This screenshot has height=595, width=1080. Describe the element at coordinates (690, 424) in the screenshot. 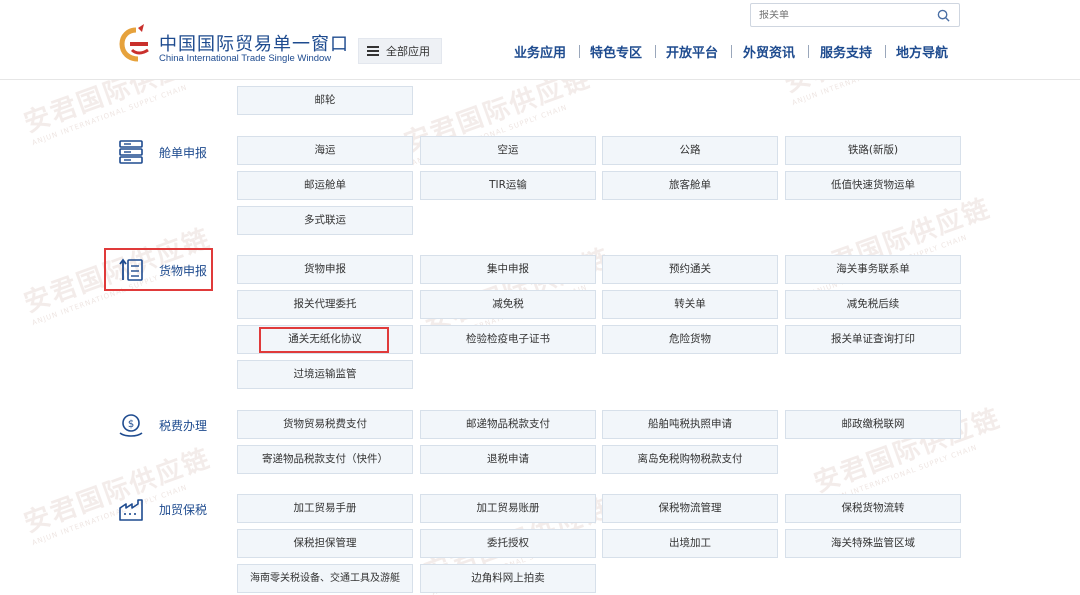

I see `app-button-tonnage: 船舶吨税执照申请` at that location.